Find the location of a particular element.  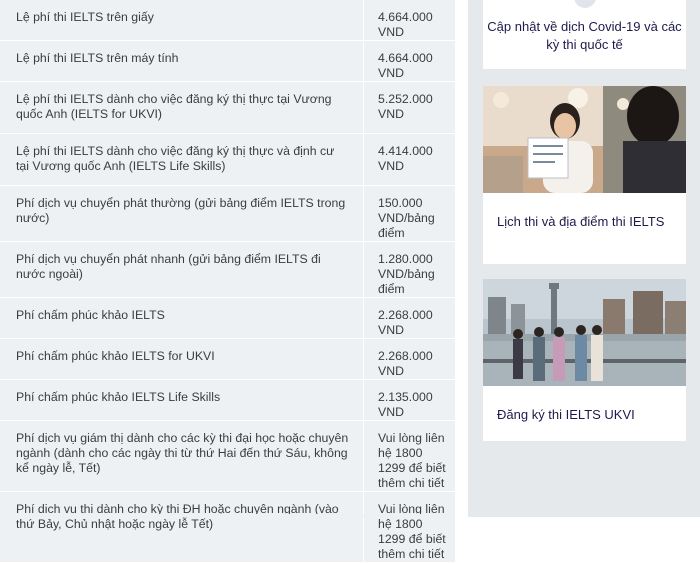

fee-name: Phí chấm phúc khảo IELTS for UKVI is located at coordinates (115, 356).